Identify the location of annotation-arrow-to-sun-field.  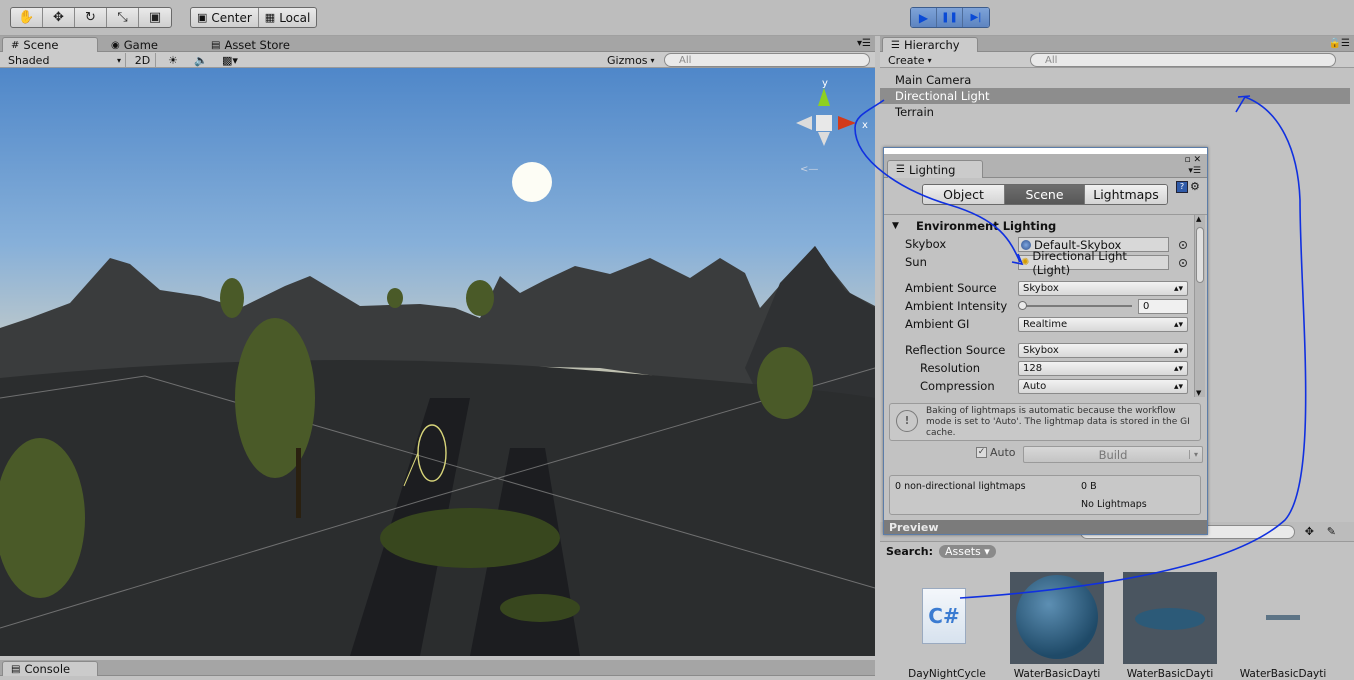
(937, 181).